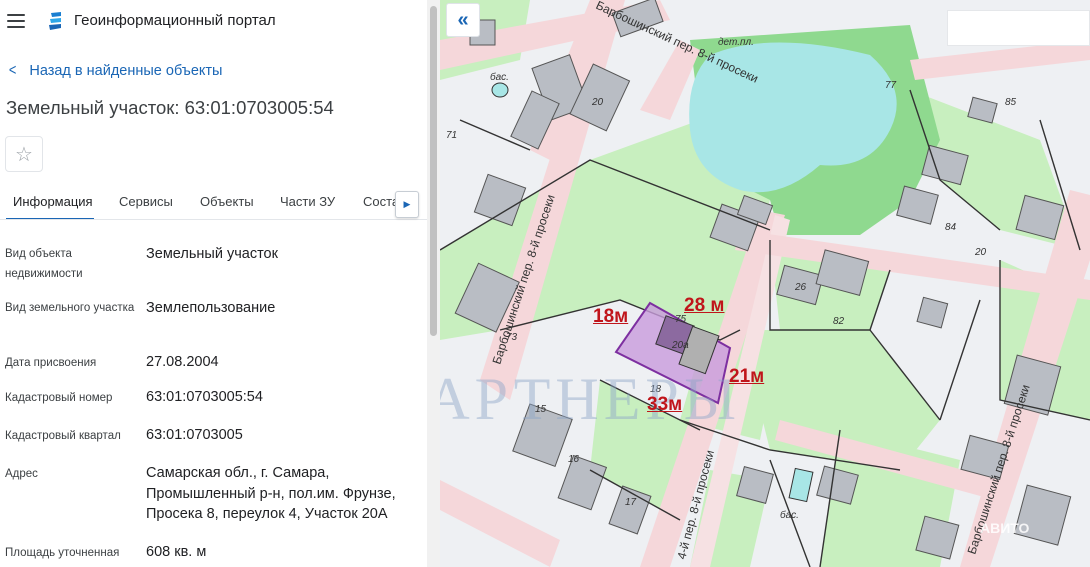  I want to click on map-label: 84, so click(951, 227).